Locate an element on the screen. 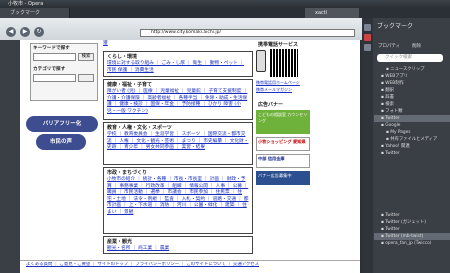  bookmark-label: My Pages is located at coordinates (400, 132).